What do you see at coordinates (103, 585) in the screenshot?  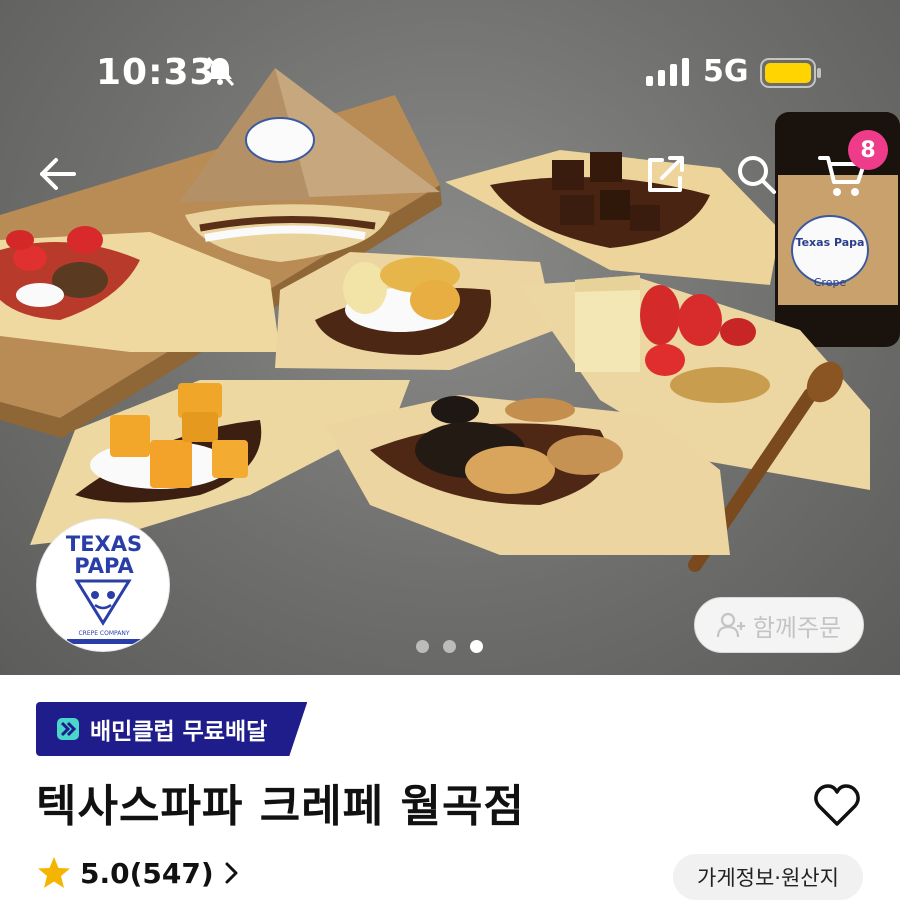 I see `store-logo: TEXAS PAPA CREPE COMPANY` at bounding box center [103, 585].